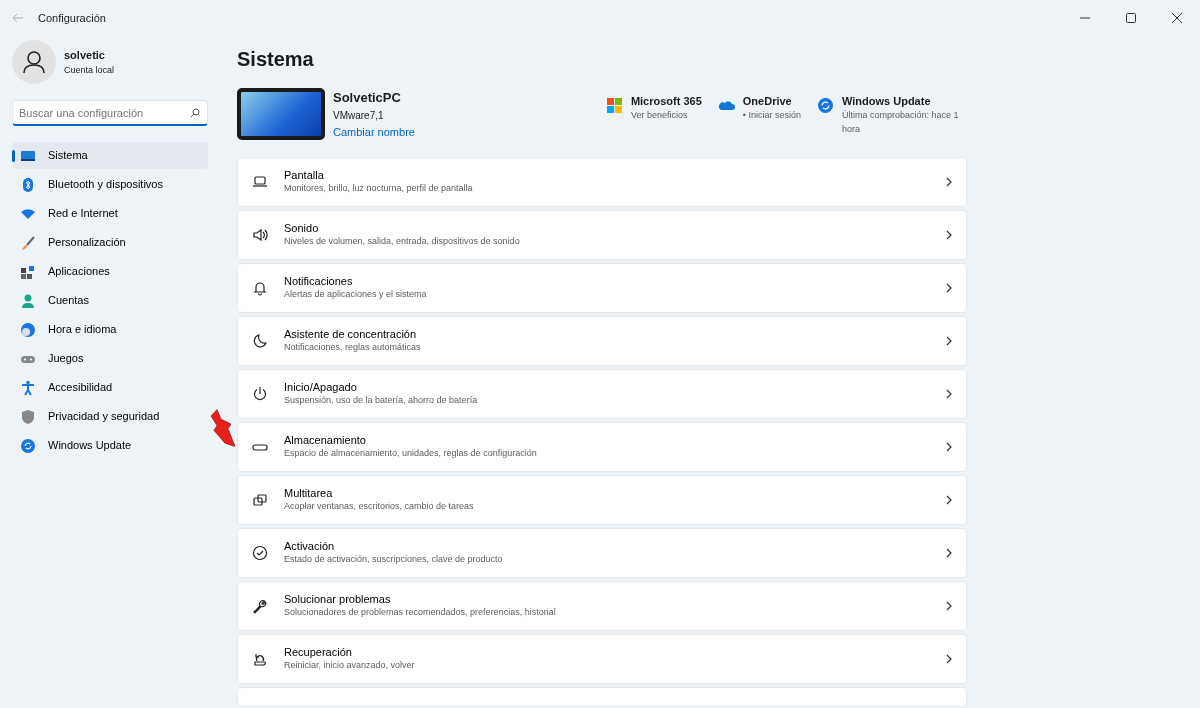 The height and width of the screenshot is (708, 1200). I want to click on settings-row: Activación Estado de activación, suscripciones, clave de producto, so click(602, 552).